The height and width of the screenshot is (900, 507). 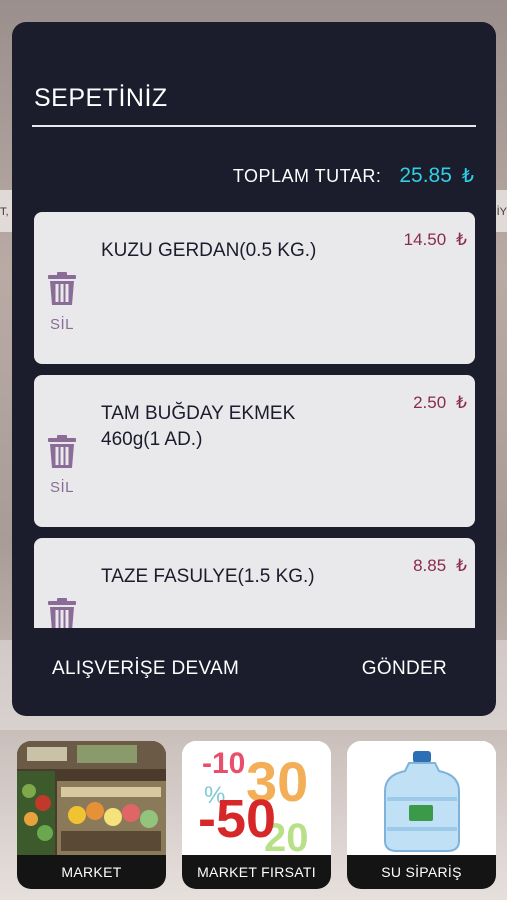 I want to click on item-price-value: 2.50, so click(x=430, y=402).